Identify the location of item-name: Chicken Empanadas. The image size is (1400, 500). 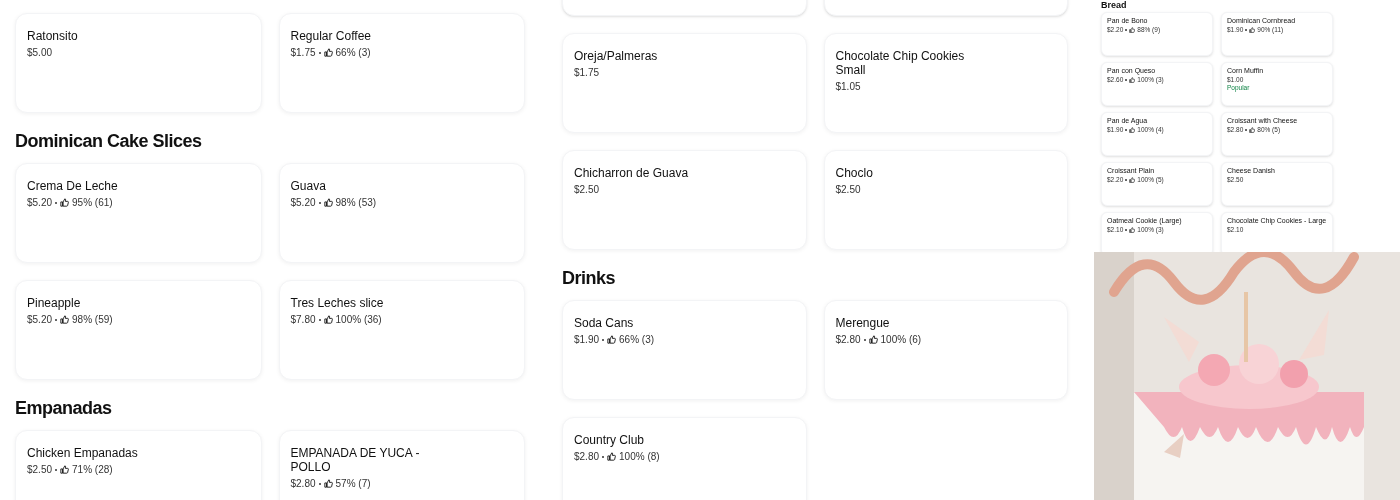
(83, 453).